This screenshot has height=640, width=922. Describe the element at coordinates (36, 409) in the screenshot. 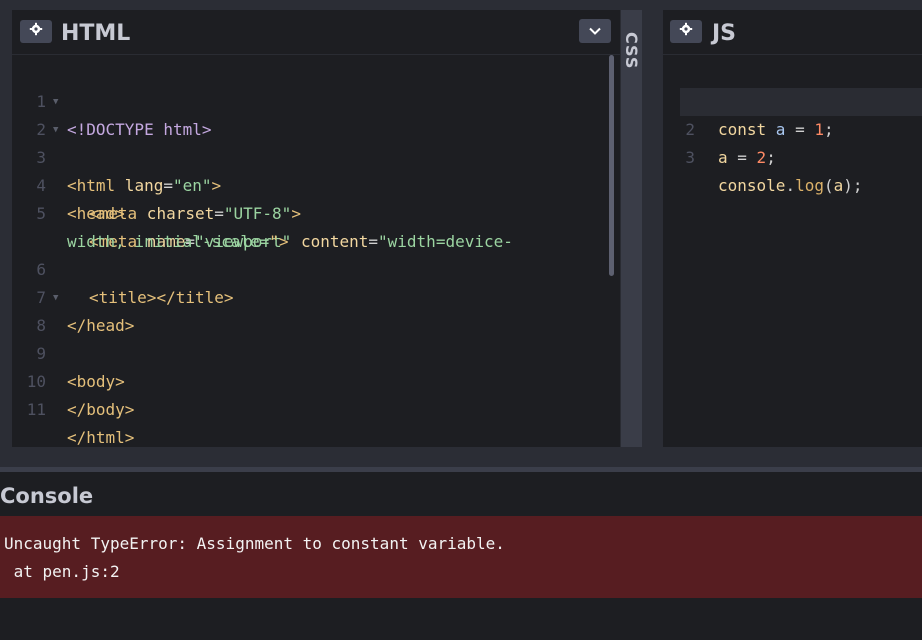

I see `line-number: 11` at that location.